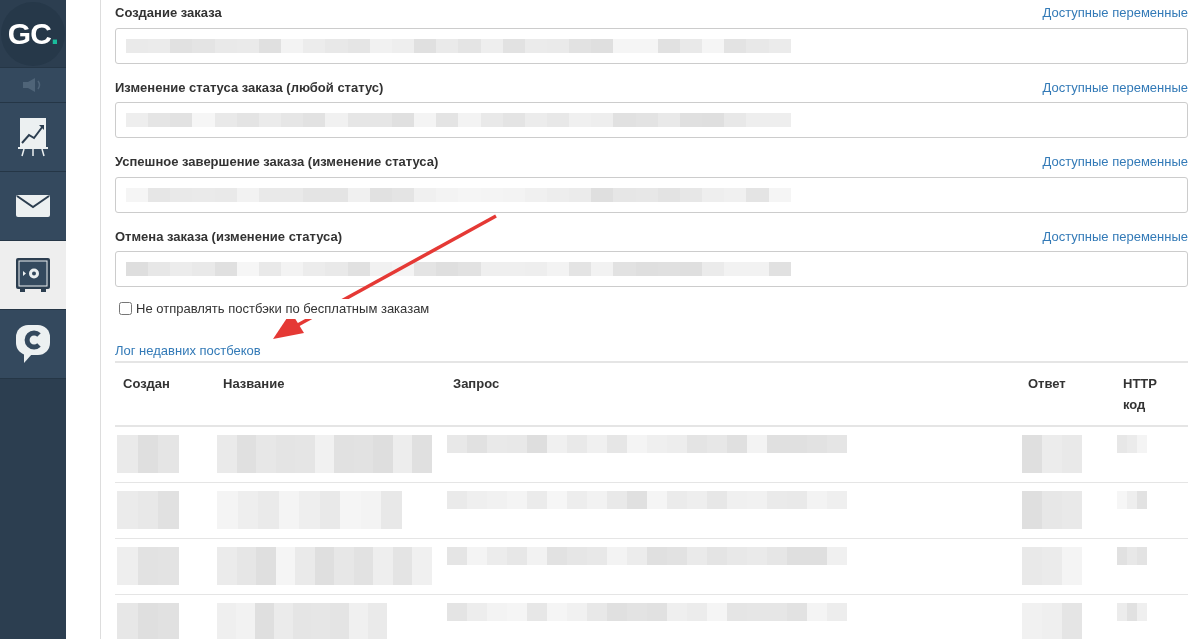 This screenshot has width=1200, height=639. Describe the element at coordinates (1151, 394) in the screenshot. I see `column-header: HTTP код` at that location.